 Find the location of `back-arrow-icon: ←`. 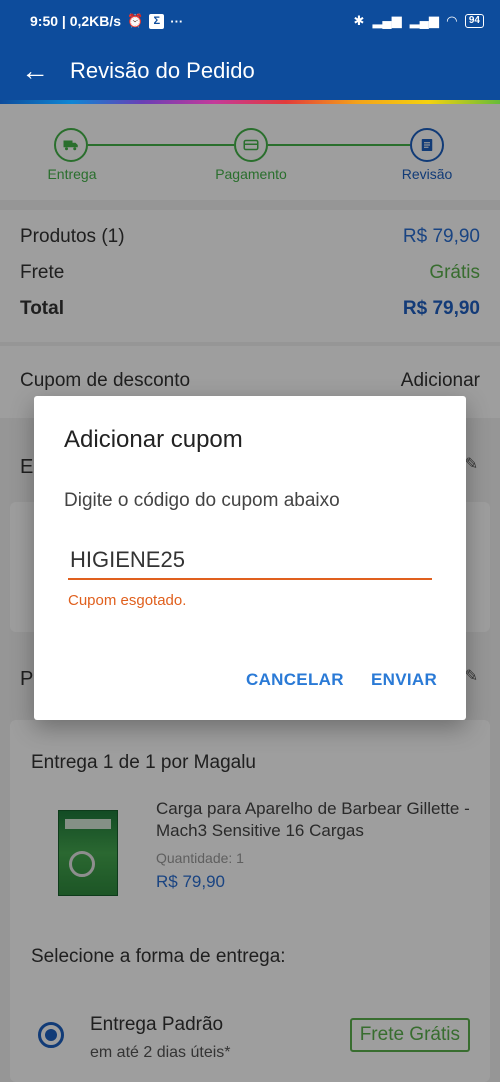

back-arrow-icon: ← is located at coordinates (35, 71).